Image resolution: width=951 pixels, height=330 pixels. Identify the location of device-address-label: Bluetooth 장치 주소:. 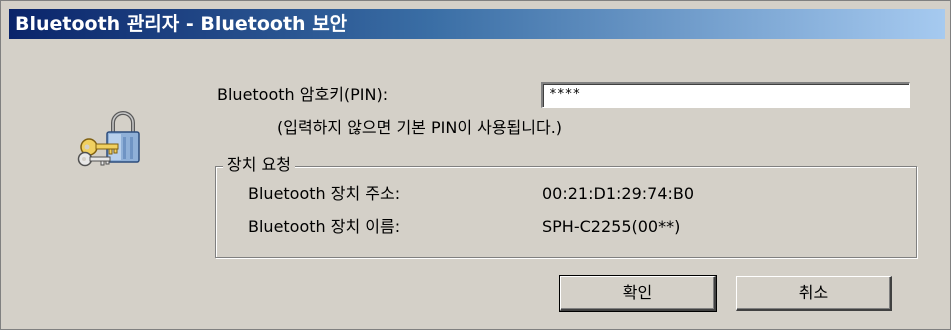
(324, 193).